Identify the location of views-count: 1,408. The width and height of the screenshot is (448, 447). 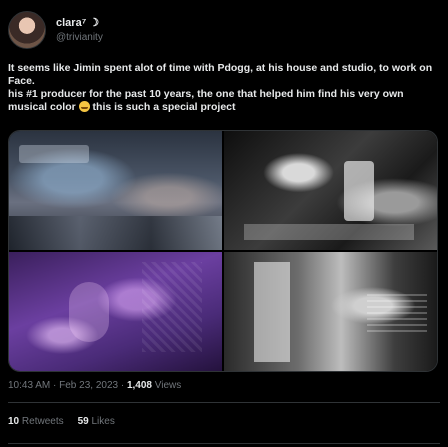
(139, 385).